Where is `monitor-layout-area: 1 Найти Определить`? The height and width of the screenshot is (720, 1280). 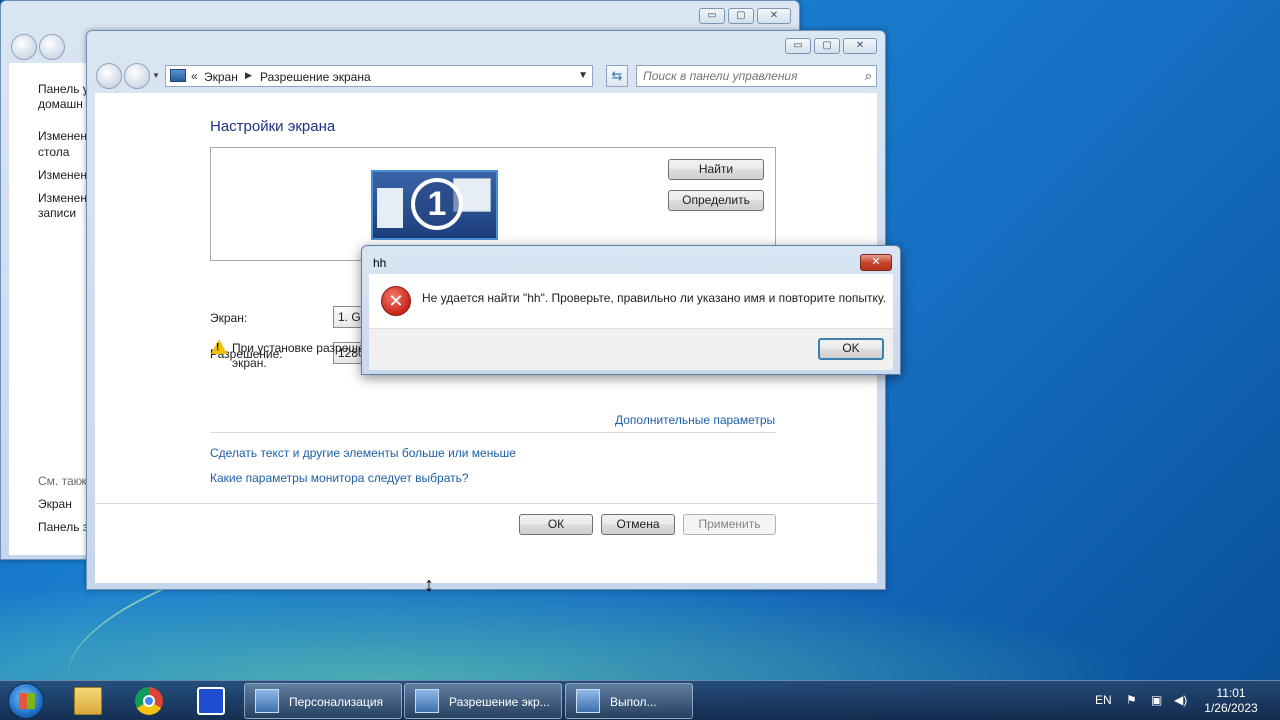
monitor-layout-area: 1 Найти Определить is located at coordinates (493, 204).